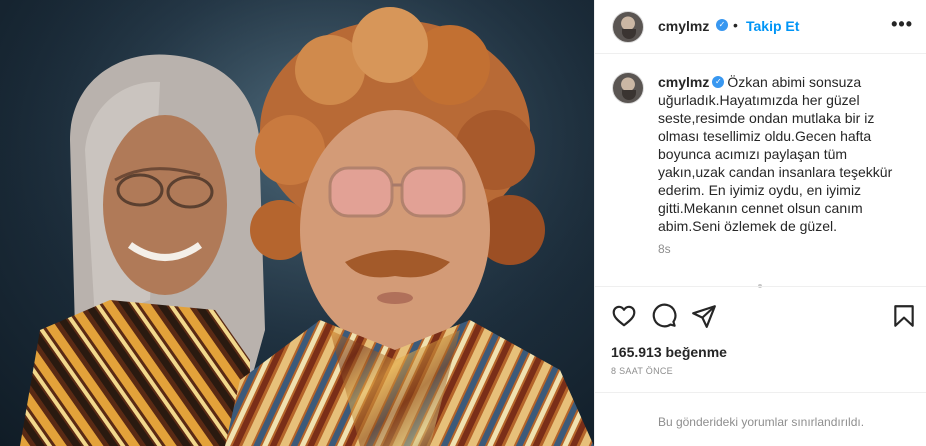 This screenshot has width=926, height=446. Describe the element at coordinates (683, 26) in the screenshot. I see `author-username: cmylmz` at that location.